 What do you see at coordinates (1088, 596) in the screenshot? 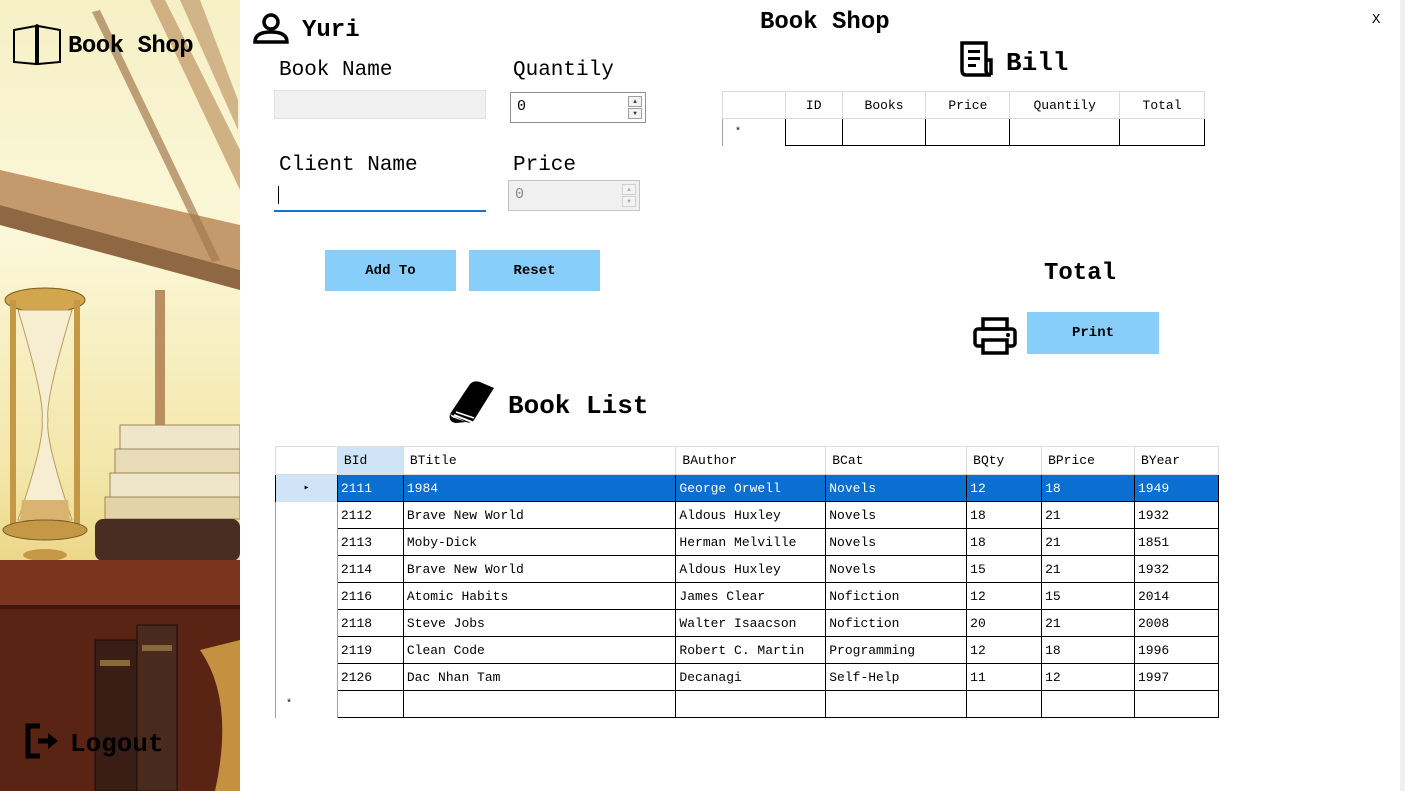
I see `table-cell: 15` at bounding box center [1088, 596].